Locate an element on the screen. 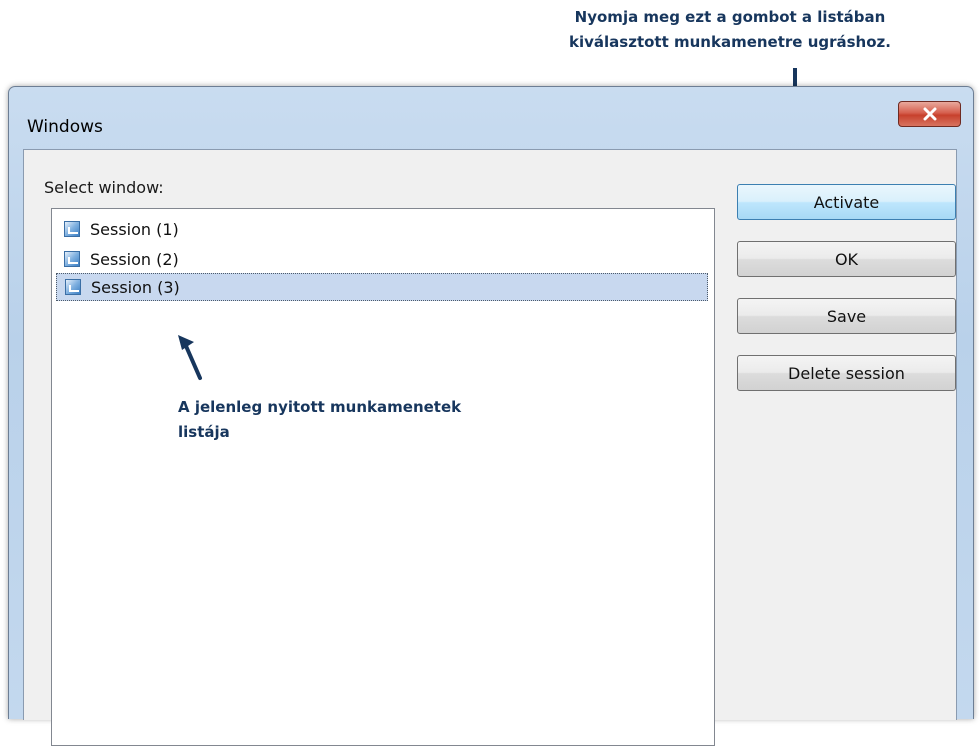  close-icon is located at coordinates (929, 114).